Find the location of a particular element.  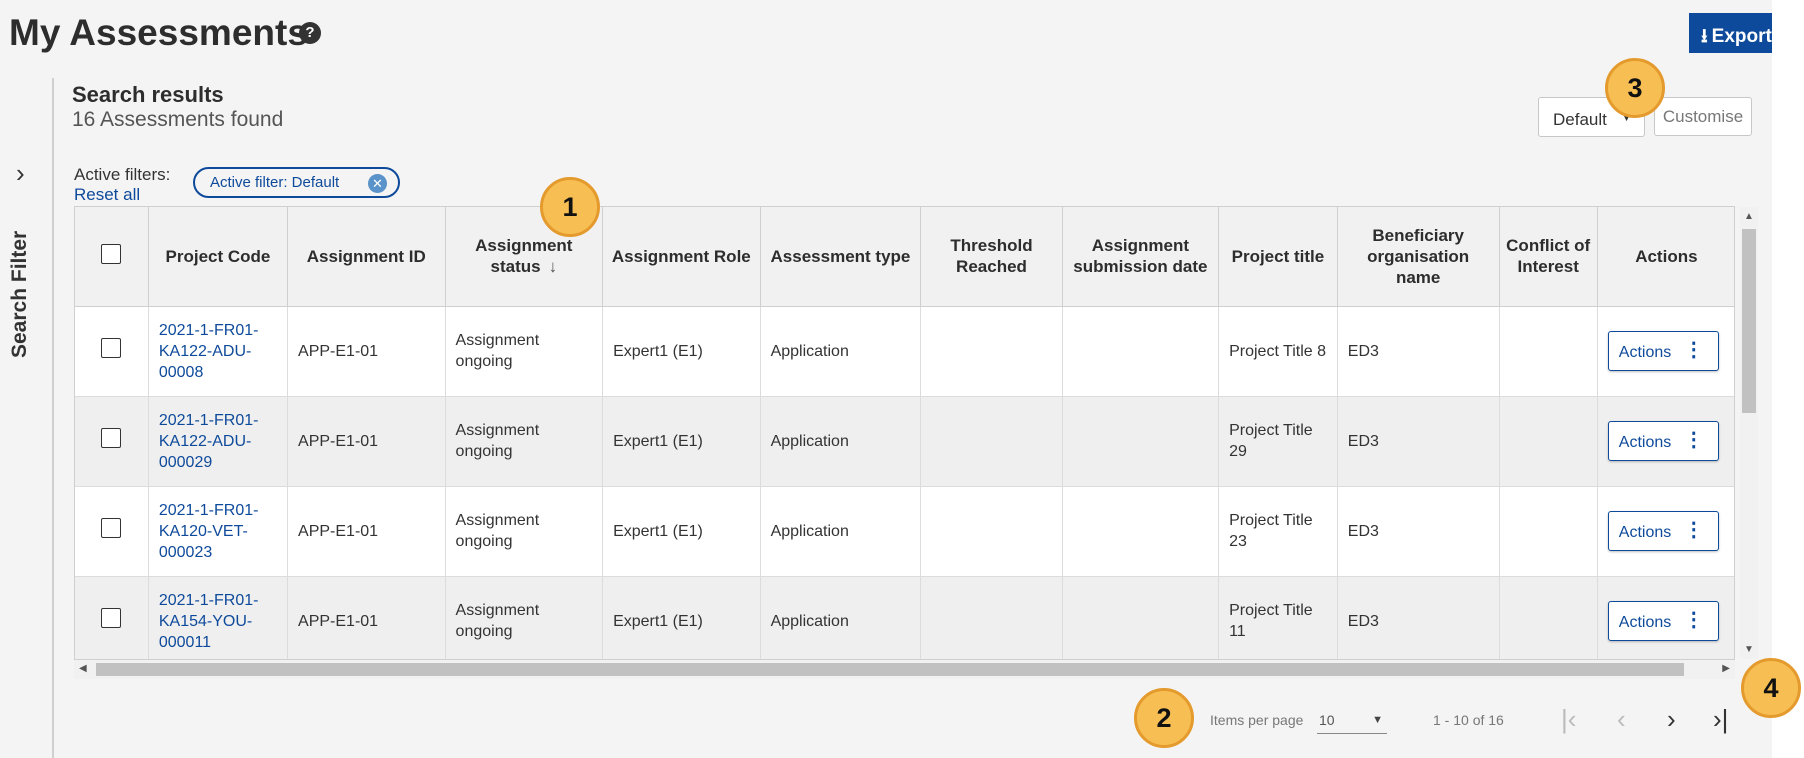

horizontal-scroll-thumb is located at coordinates (890, 669).